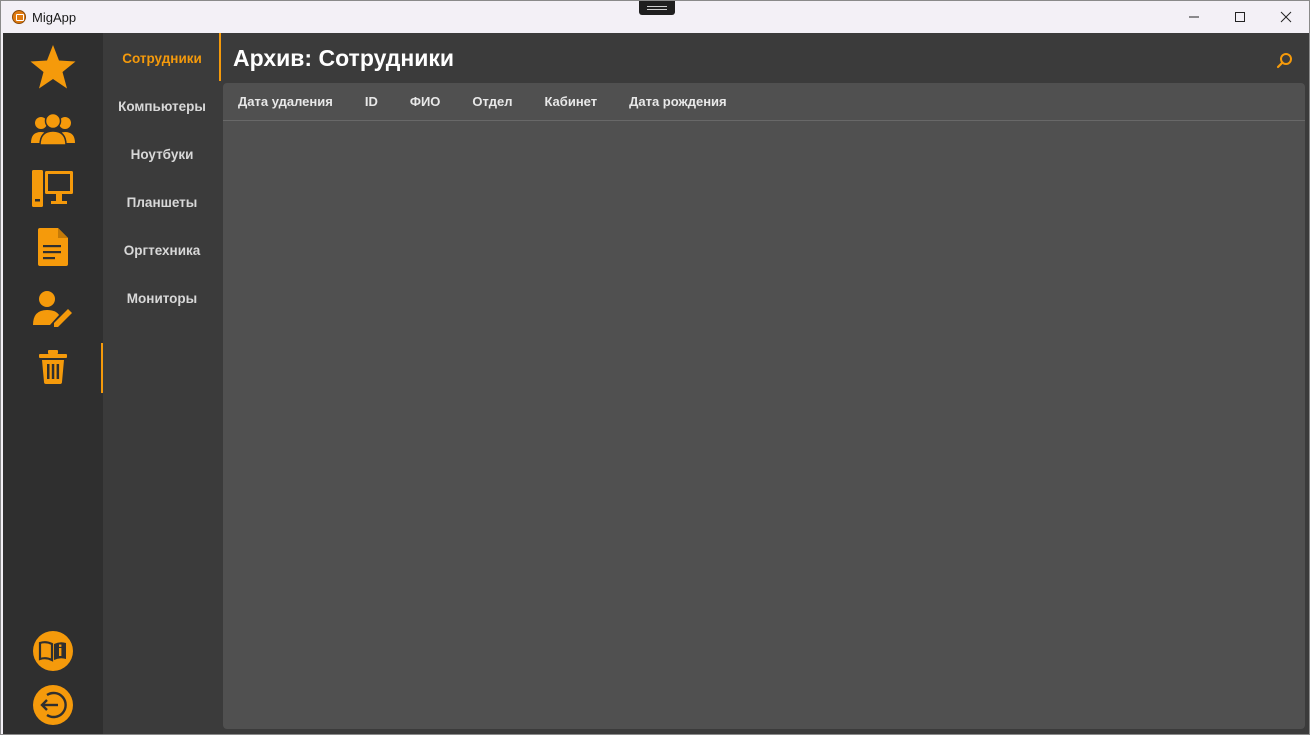 The width and height of the screenshot is (1310, 735). I want to click on rail-item-favorites, so click(53, 67).